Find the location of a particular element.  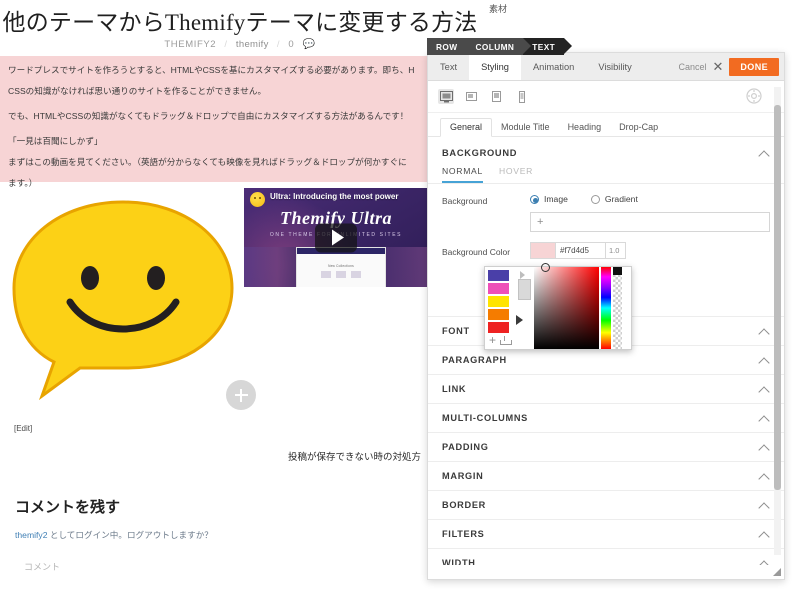

cancel-button: Cancel is located at coordinates (692, 67).